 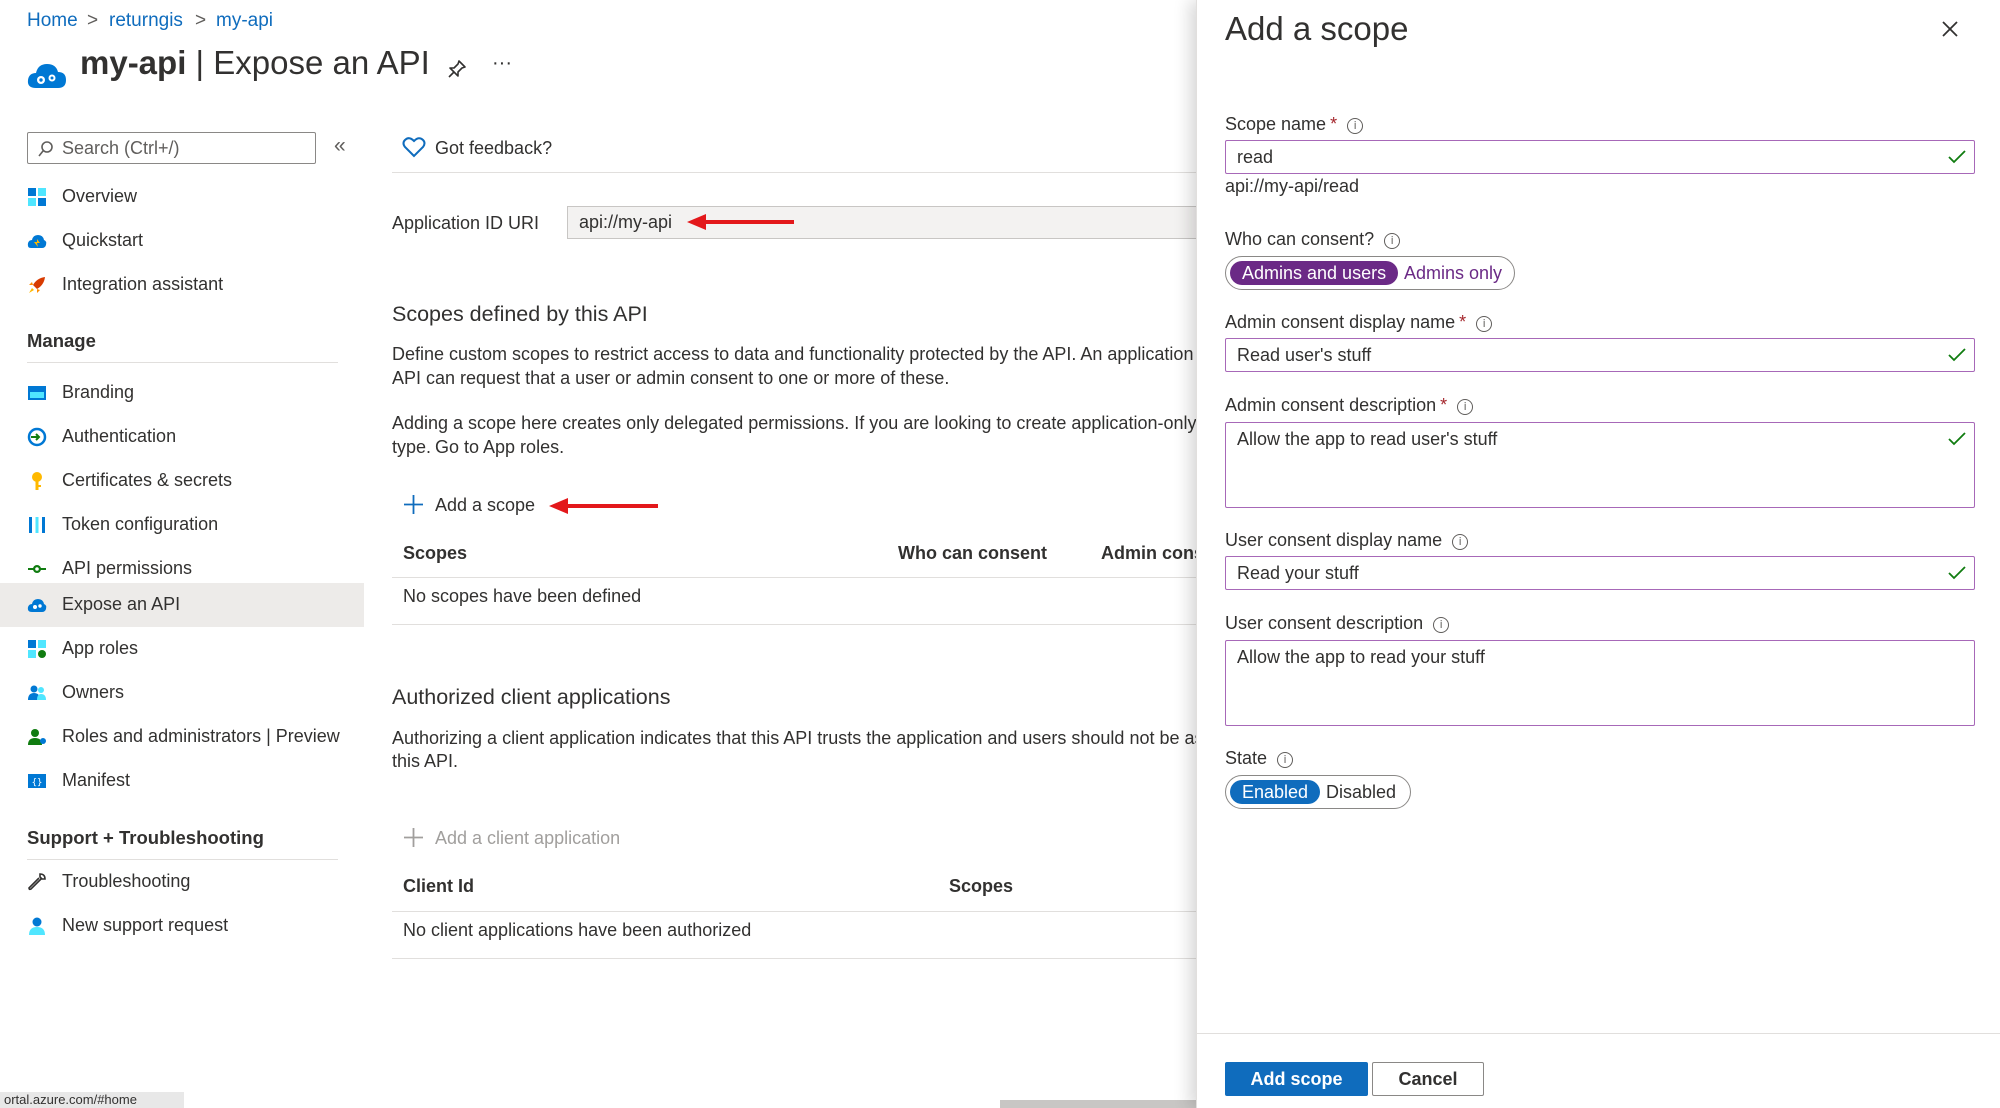 I want to click on admin-display-name-label: Admin consent display name * i, so click(x=1359, y=322).